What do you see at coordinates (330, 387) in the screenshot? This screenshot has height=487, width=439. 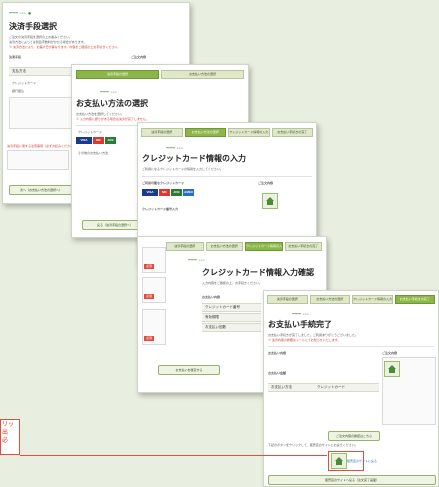 I see `row-value: クレジットカード` at bounding box center [330, 387].